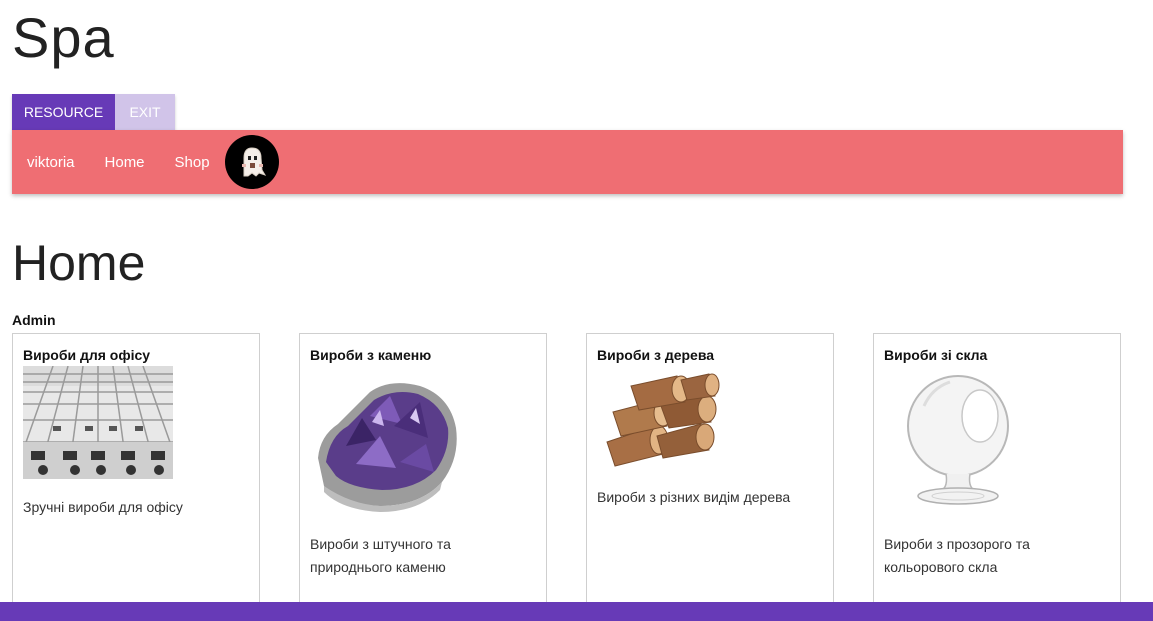 This screenshot has width=1153, height=621. Describe the element at coordinates (936, 355) in the screenshot. I see `card-title: Вироби зі скла` at that location.